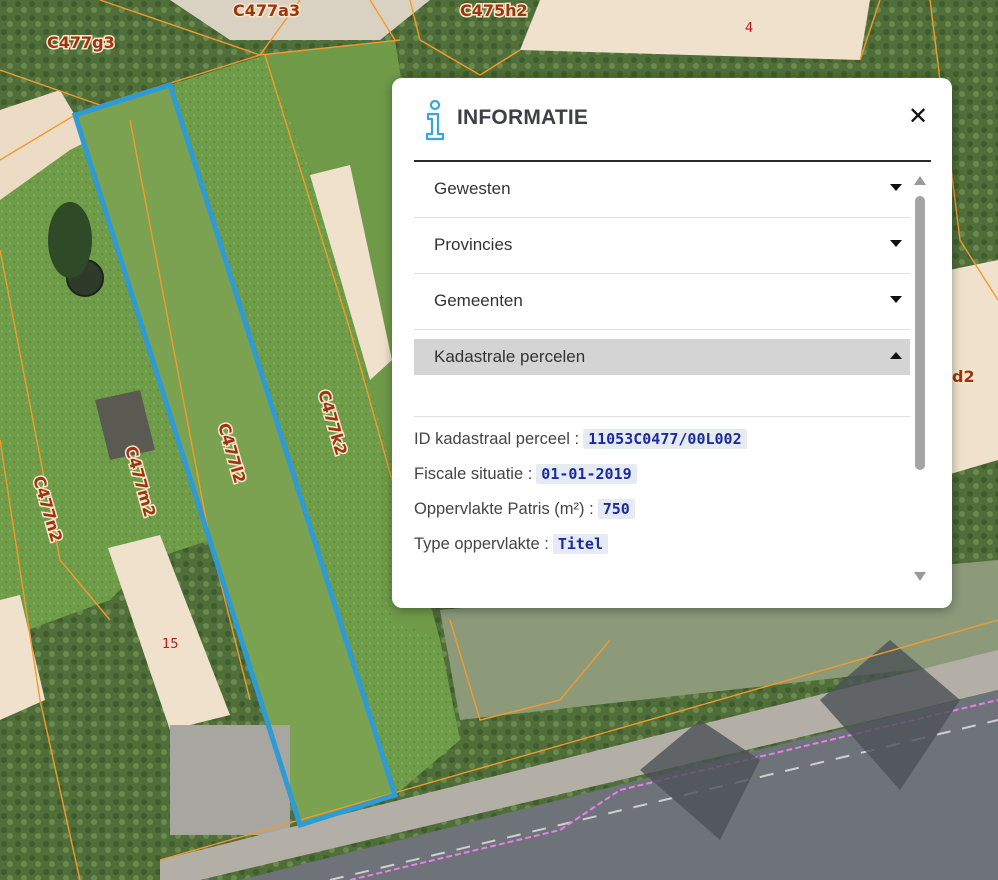 This screenshot has height=880, width=998. I want to click on accordion-kadastrale-percelen: Kadastrale percelen, so click(662, 357).